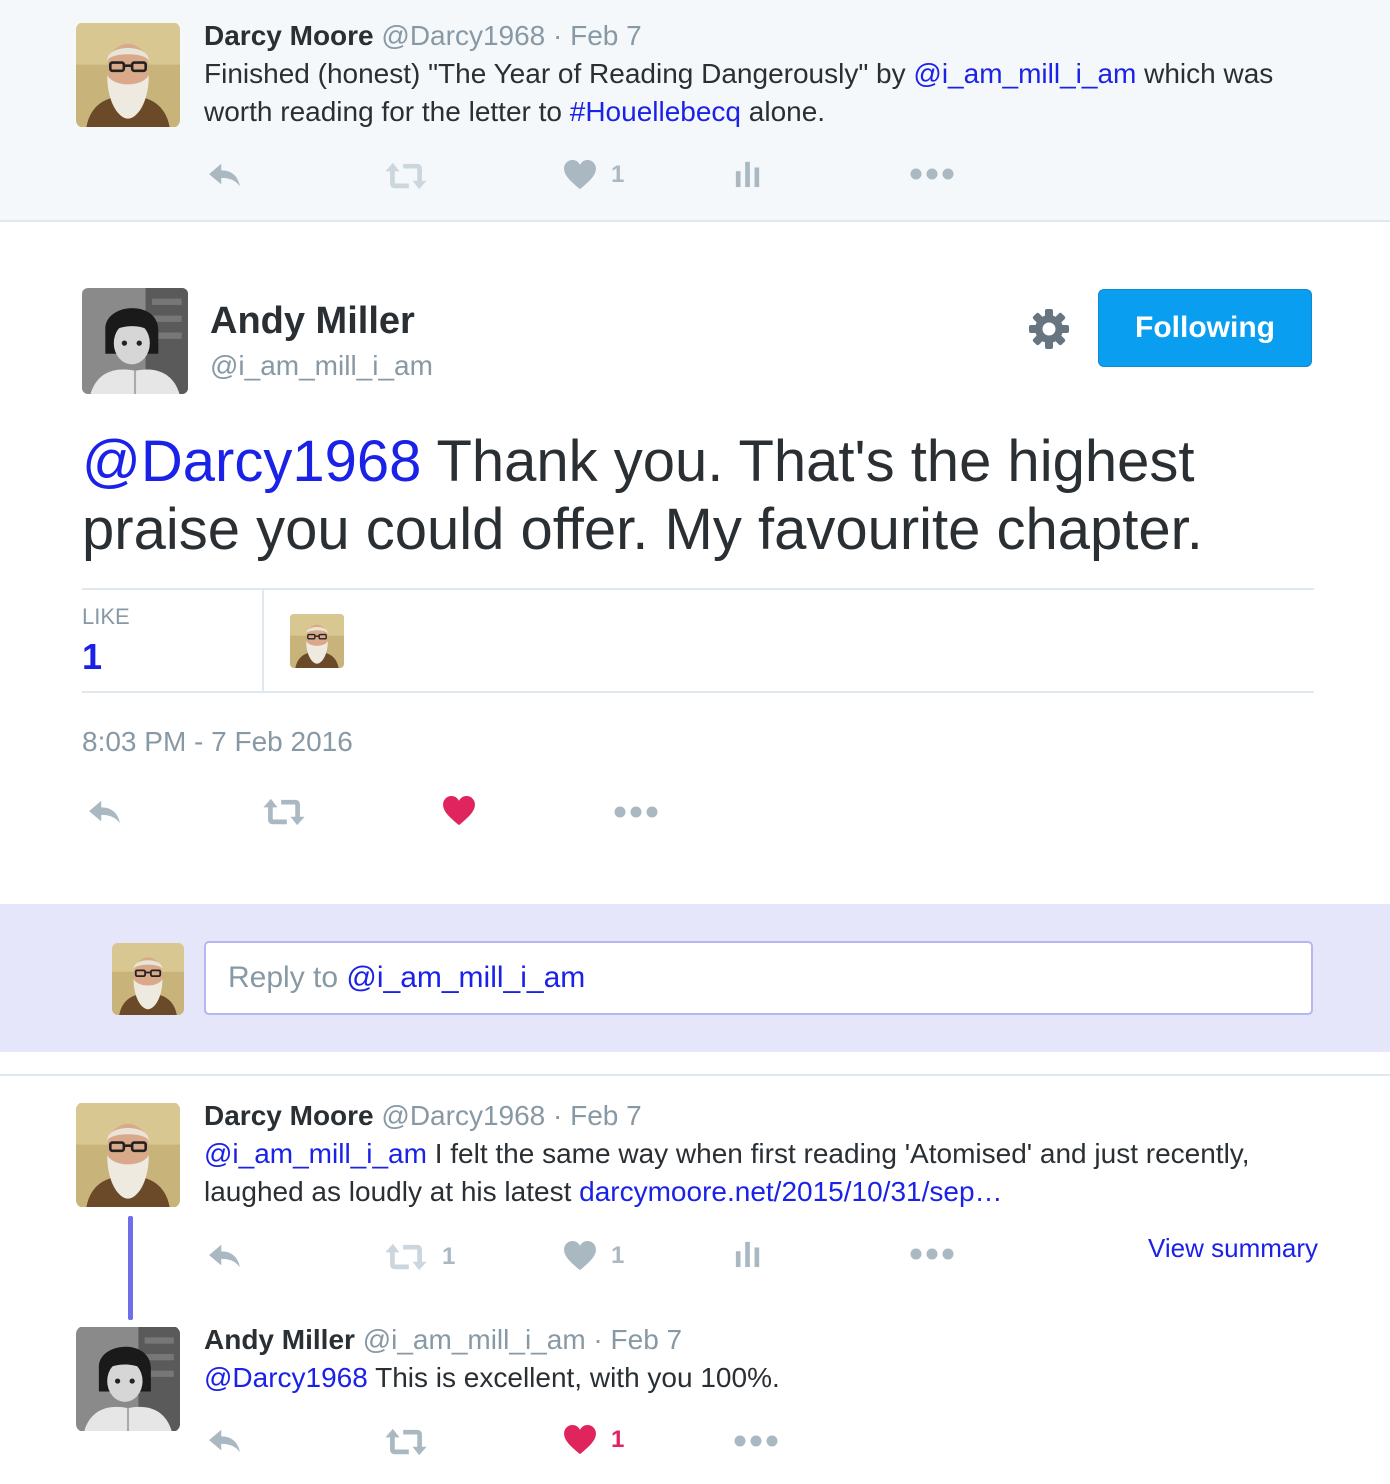  I want to click on retweet-button: 1, so click(419, 1257).